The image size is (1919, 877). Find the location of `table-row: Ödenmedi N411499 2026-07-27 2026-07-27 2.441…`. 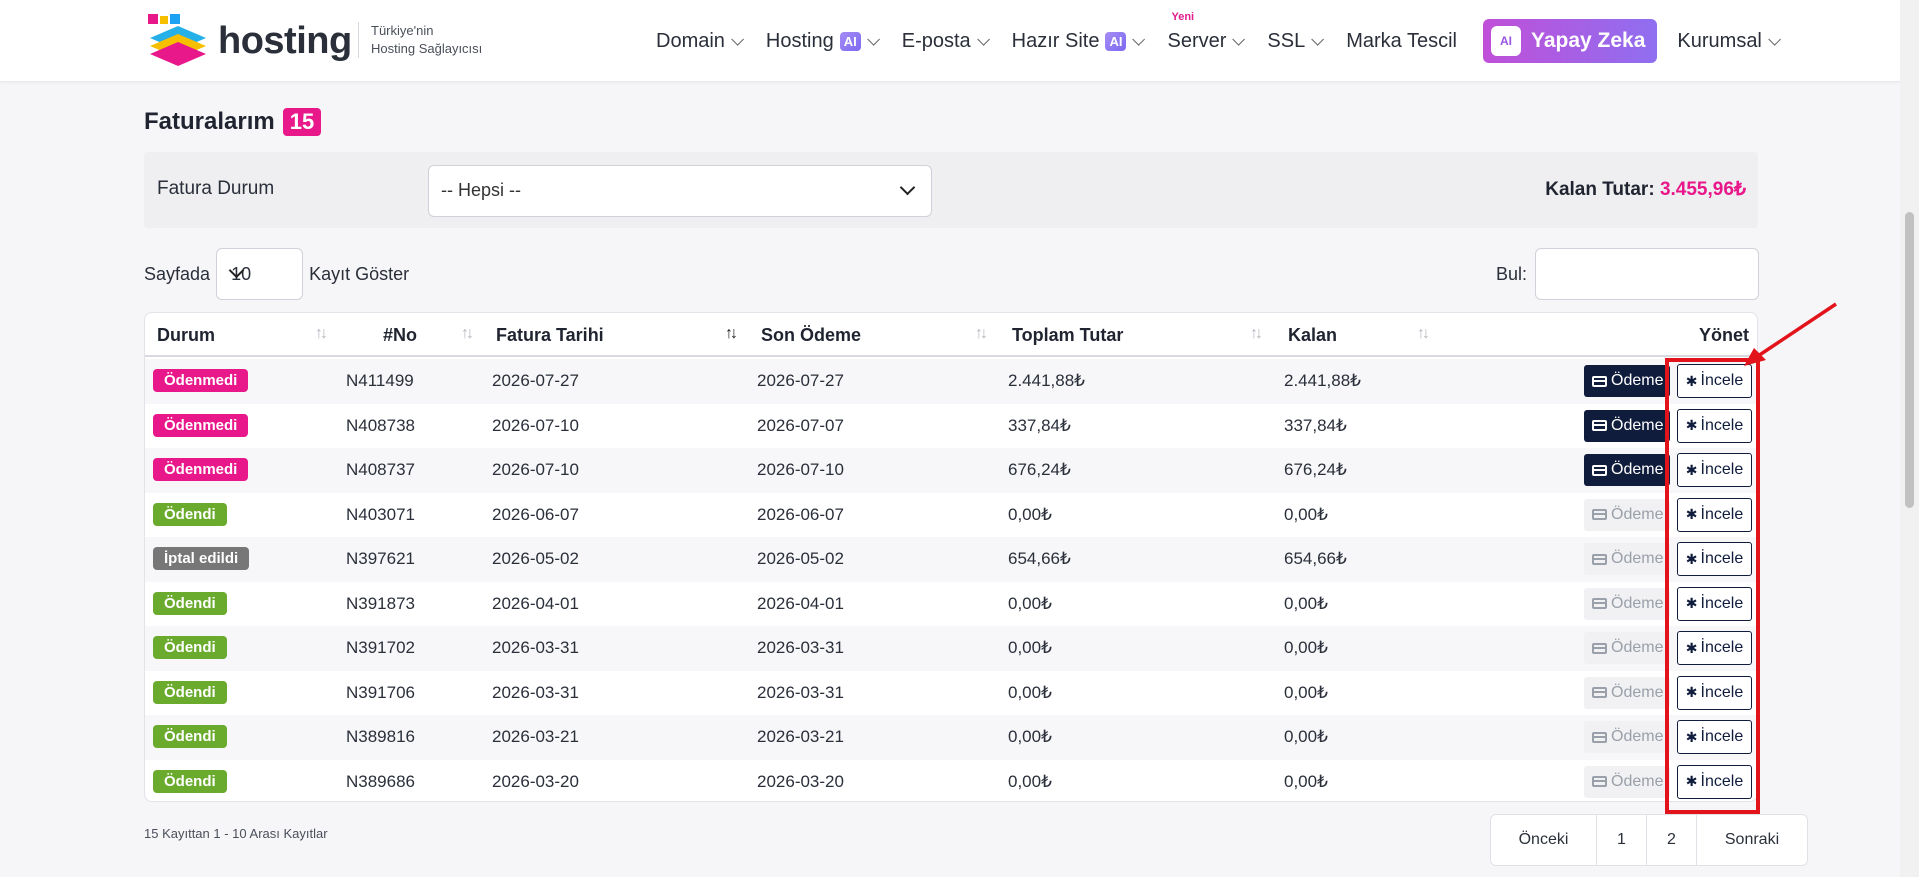

table-row: Ödenmedi N411499 2026-07-27 2026-07-27 2.441… is located at coordinates (951, 381).